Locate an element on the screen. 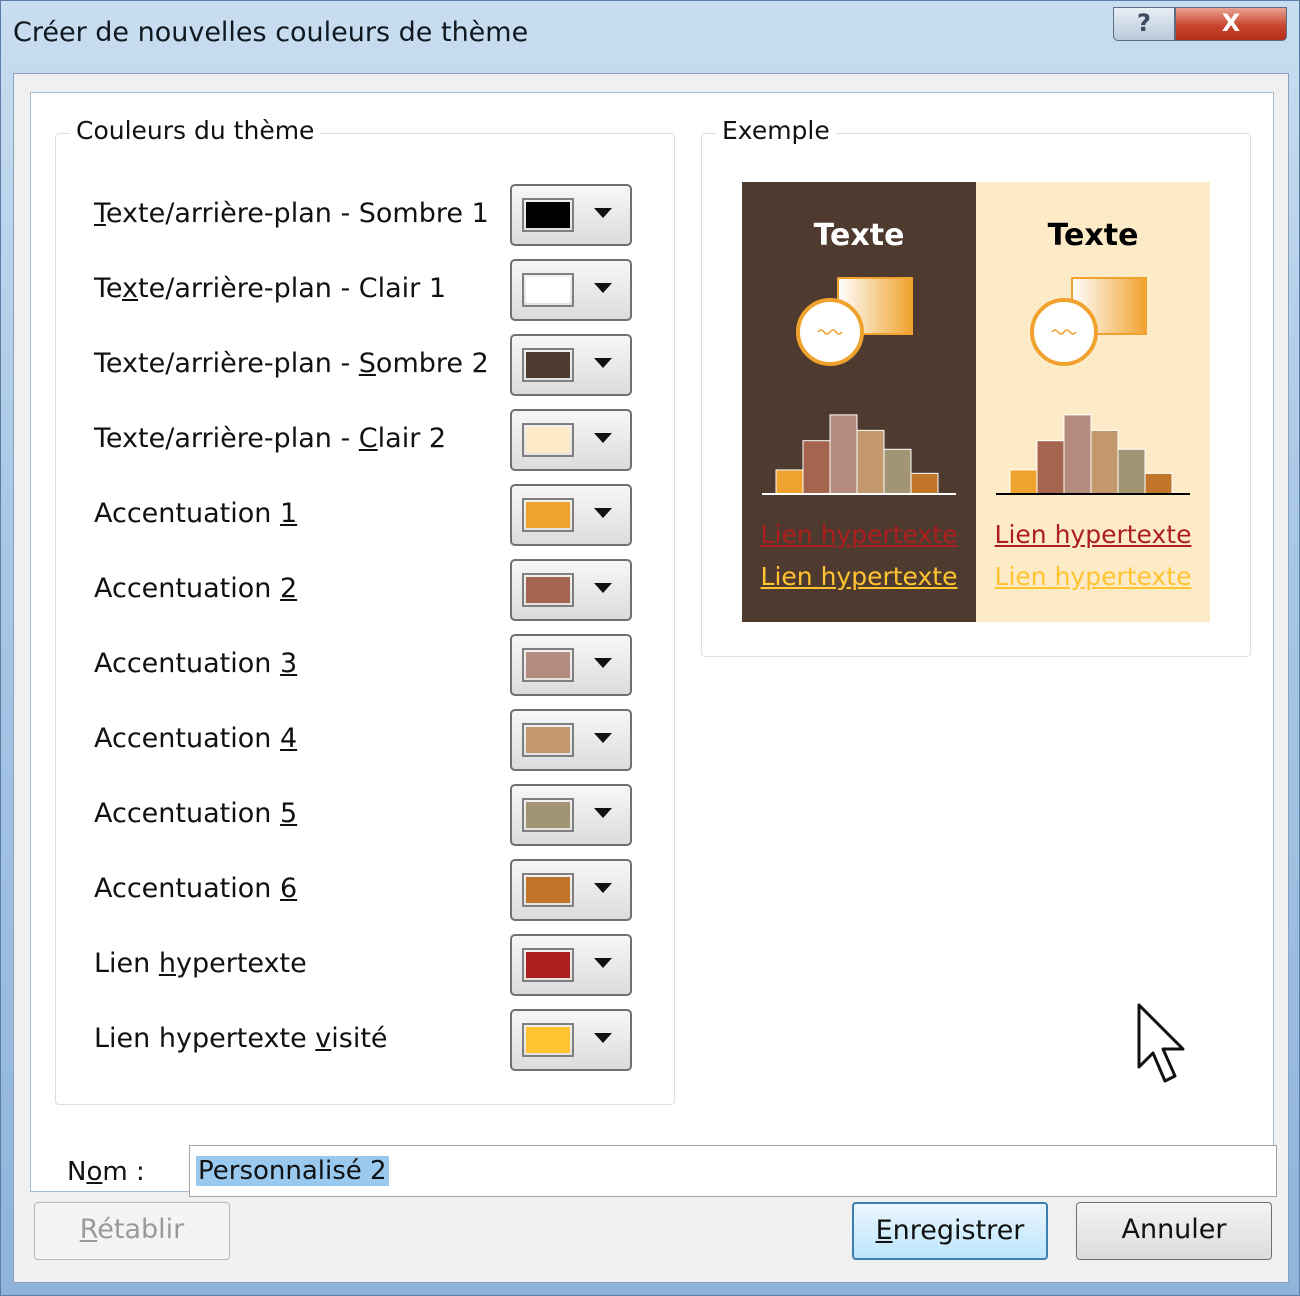  color-row-label: Texte/arrière-plan - Clair 1 is located at coordinates (270, 288).